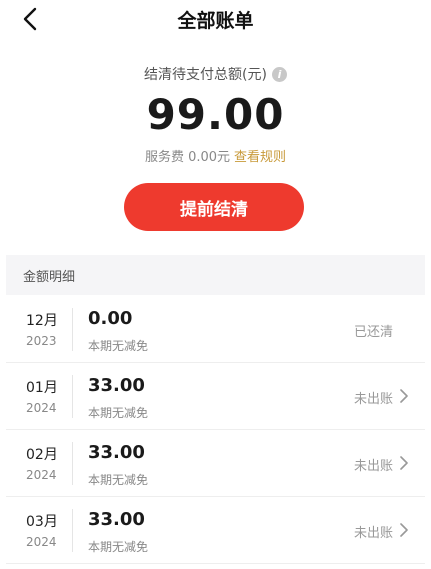 This screenshot has width=431, height=569. Describe the element at coordinates (205, 75) in the screenshot. I see `summary-label: 结清待支付总额(元)` at that location.